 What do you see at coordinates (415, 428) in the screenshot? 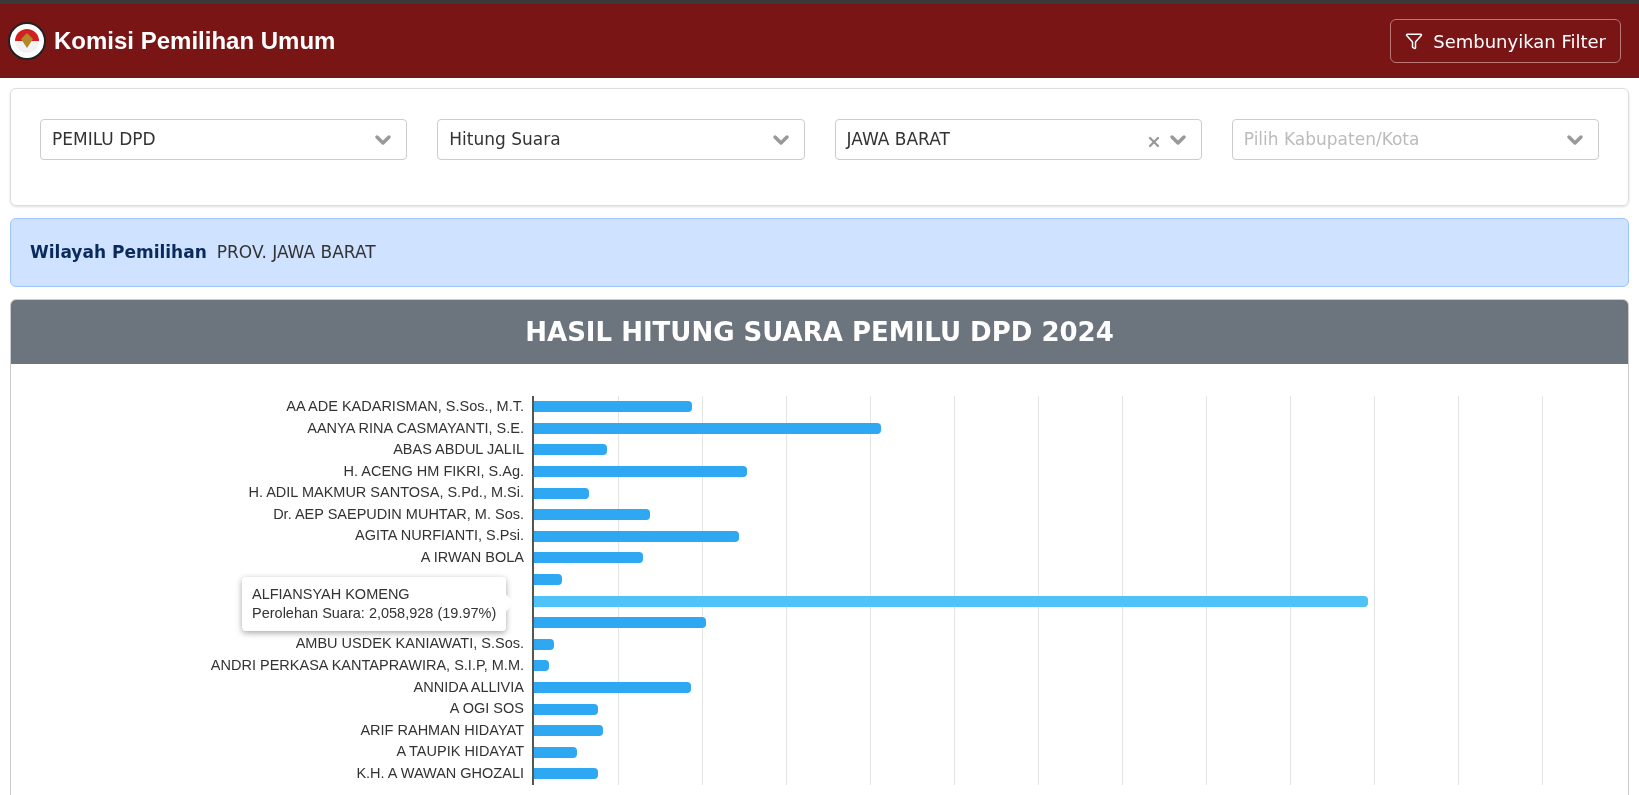
I see `candidate-label: AANYA RINA CASMAYANTI, S.E.` at bounding box center [415, 428].